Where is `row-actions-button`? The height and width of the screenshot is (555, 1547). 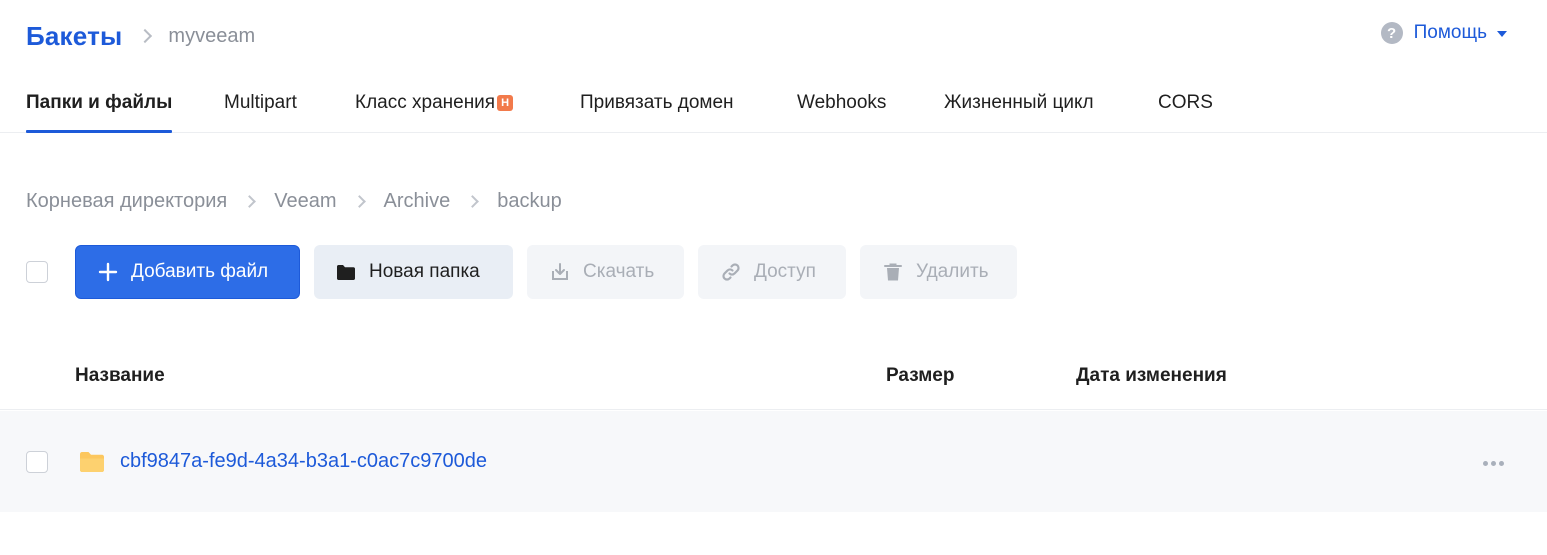
row-actions-button is located at coordinates (1493, 463).